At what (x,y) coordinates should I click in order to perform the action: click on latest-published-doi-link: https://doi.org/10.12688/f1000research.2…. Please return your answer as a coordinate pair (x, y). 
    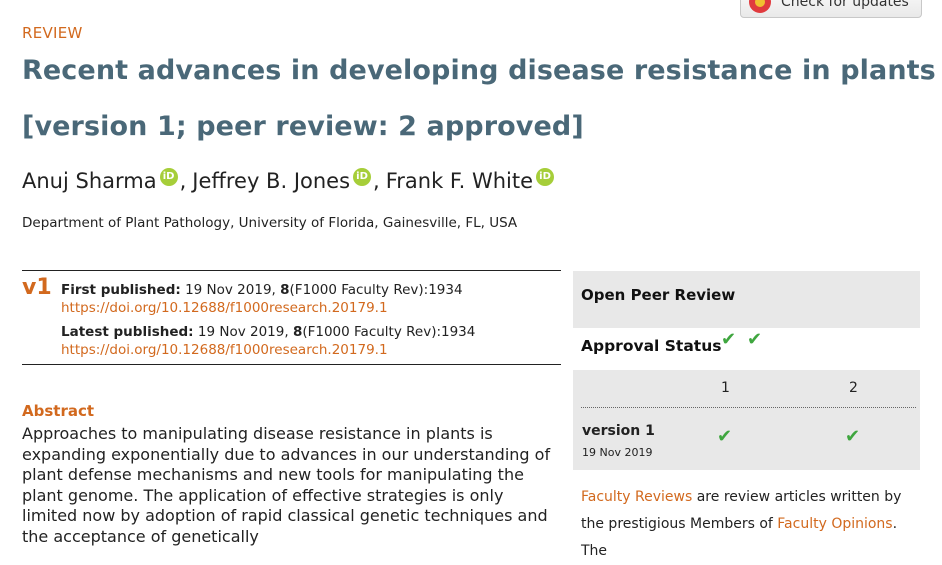
    Looking at the image, I should click on (268, 350).